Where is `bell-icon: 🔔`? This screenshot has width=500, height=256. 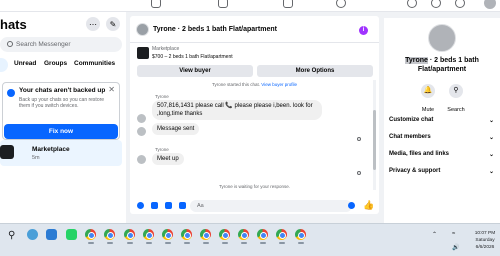
bell-icon: 🔔 is located at coordinates (428, 91).